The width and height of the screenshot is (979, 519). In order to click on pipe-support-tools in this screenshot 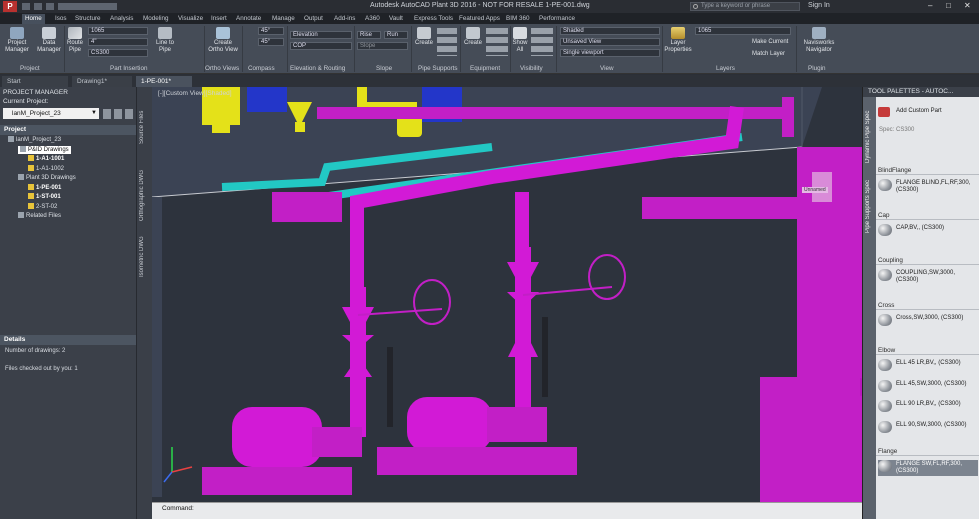, I will do `click(447, 42)`.